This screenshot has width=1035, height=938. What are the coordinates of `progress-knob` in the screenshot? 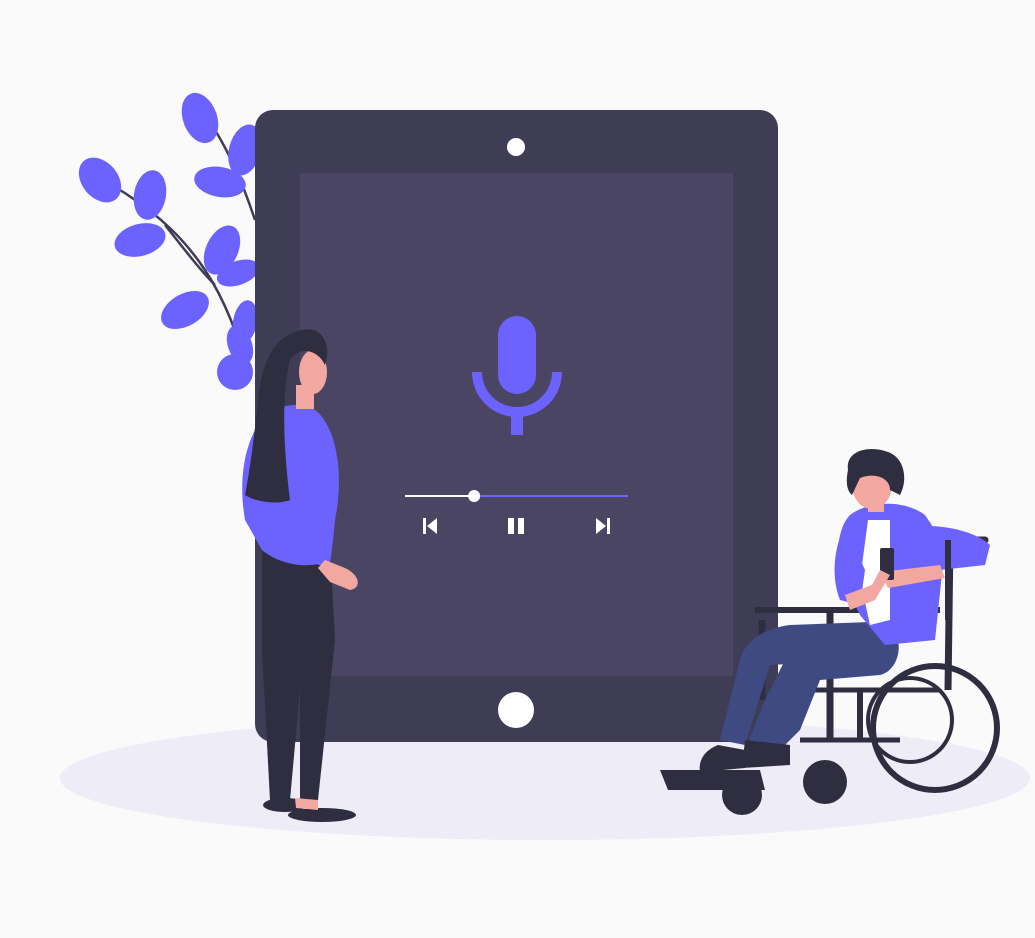 It's located at (474, 496).